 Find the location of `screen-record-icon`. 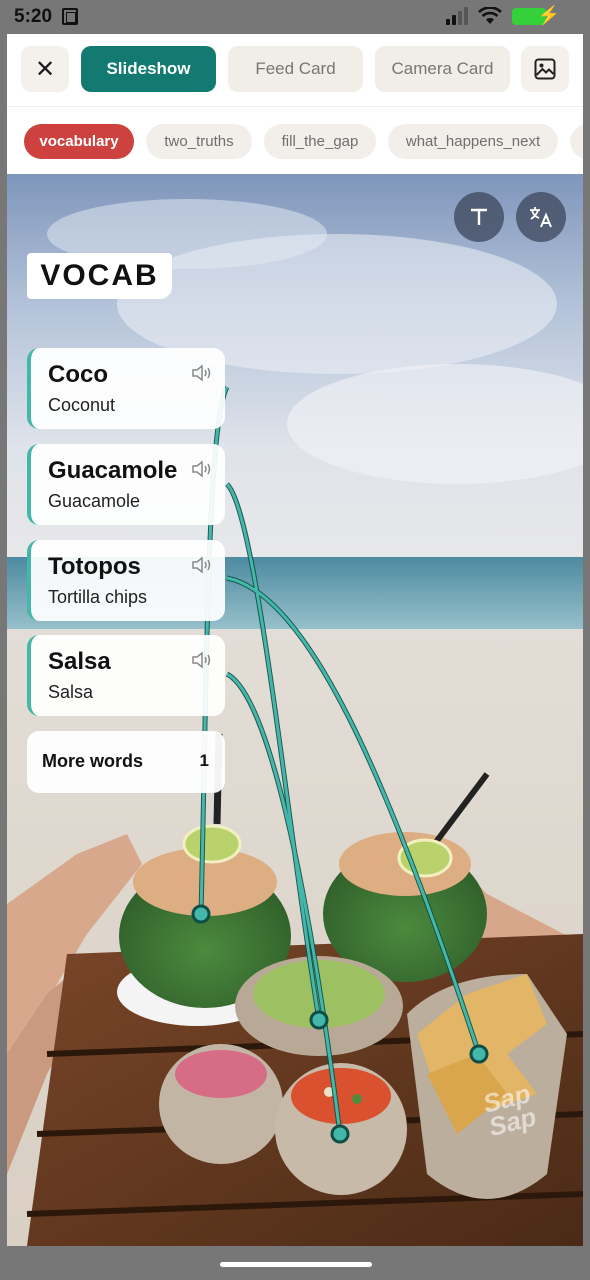

screen-record-icon is located at coordinates (70, 16).